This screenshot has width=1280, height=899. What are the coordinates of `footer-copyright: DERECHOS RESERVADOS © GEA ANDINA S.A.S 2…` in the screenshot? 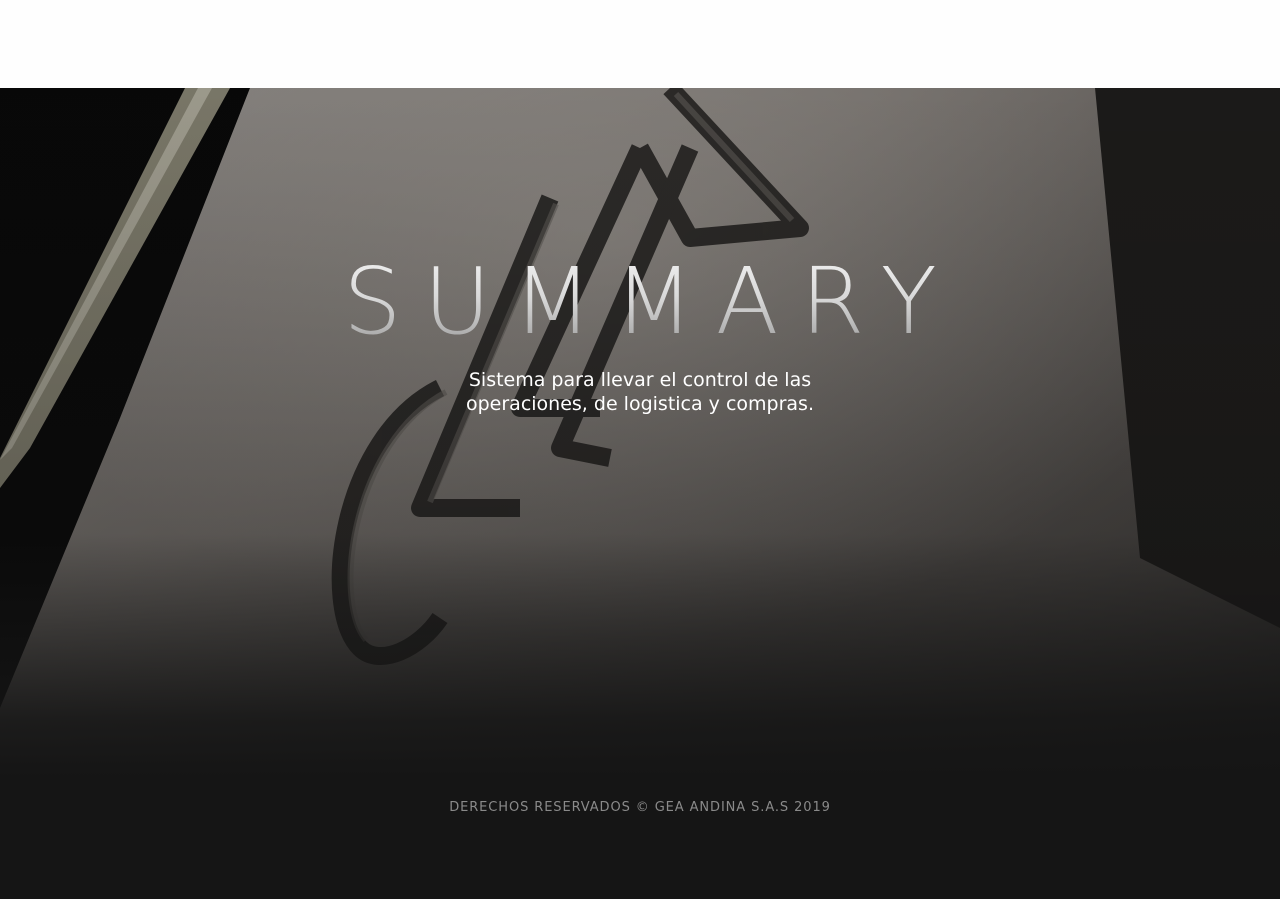 It's located at (640, 807).